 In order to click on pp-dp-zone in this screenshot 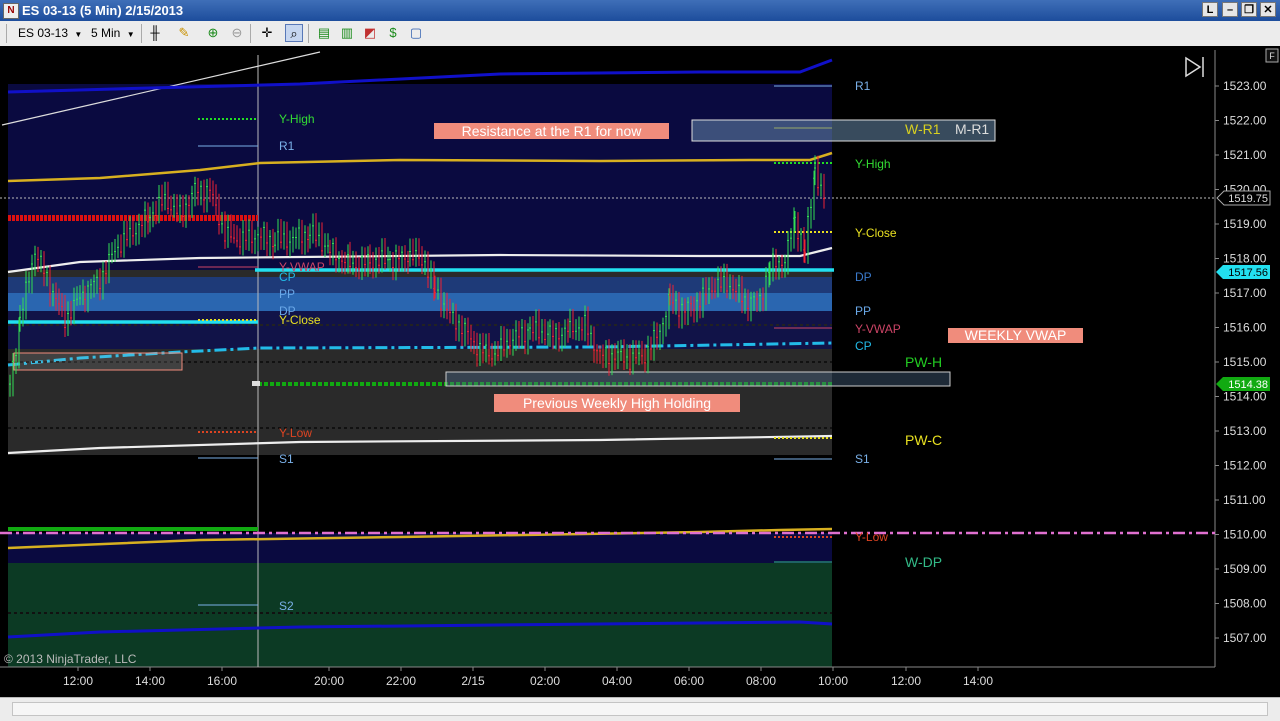, I will do `click(420, 302)`.